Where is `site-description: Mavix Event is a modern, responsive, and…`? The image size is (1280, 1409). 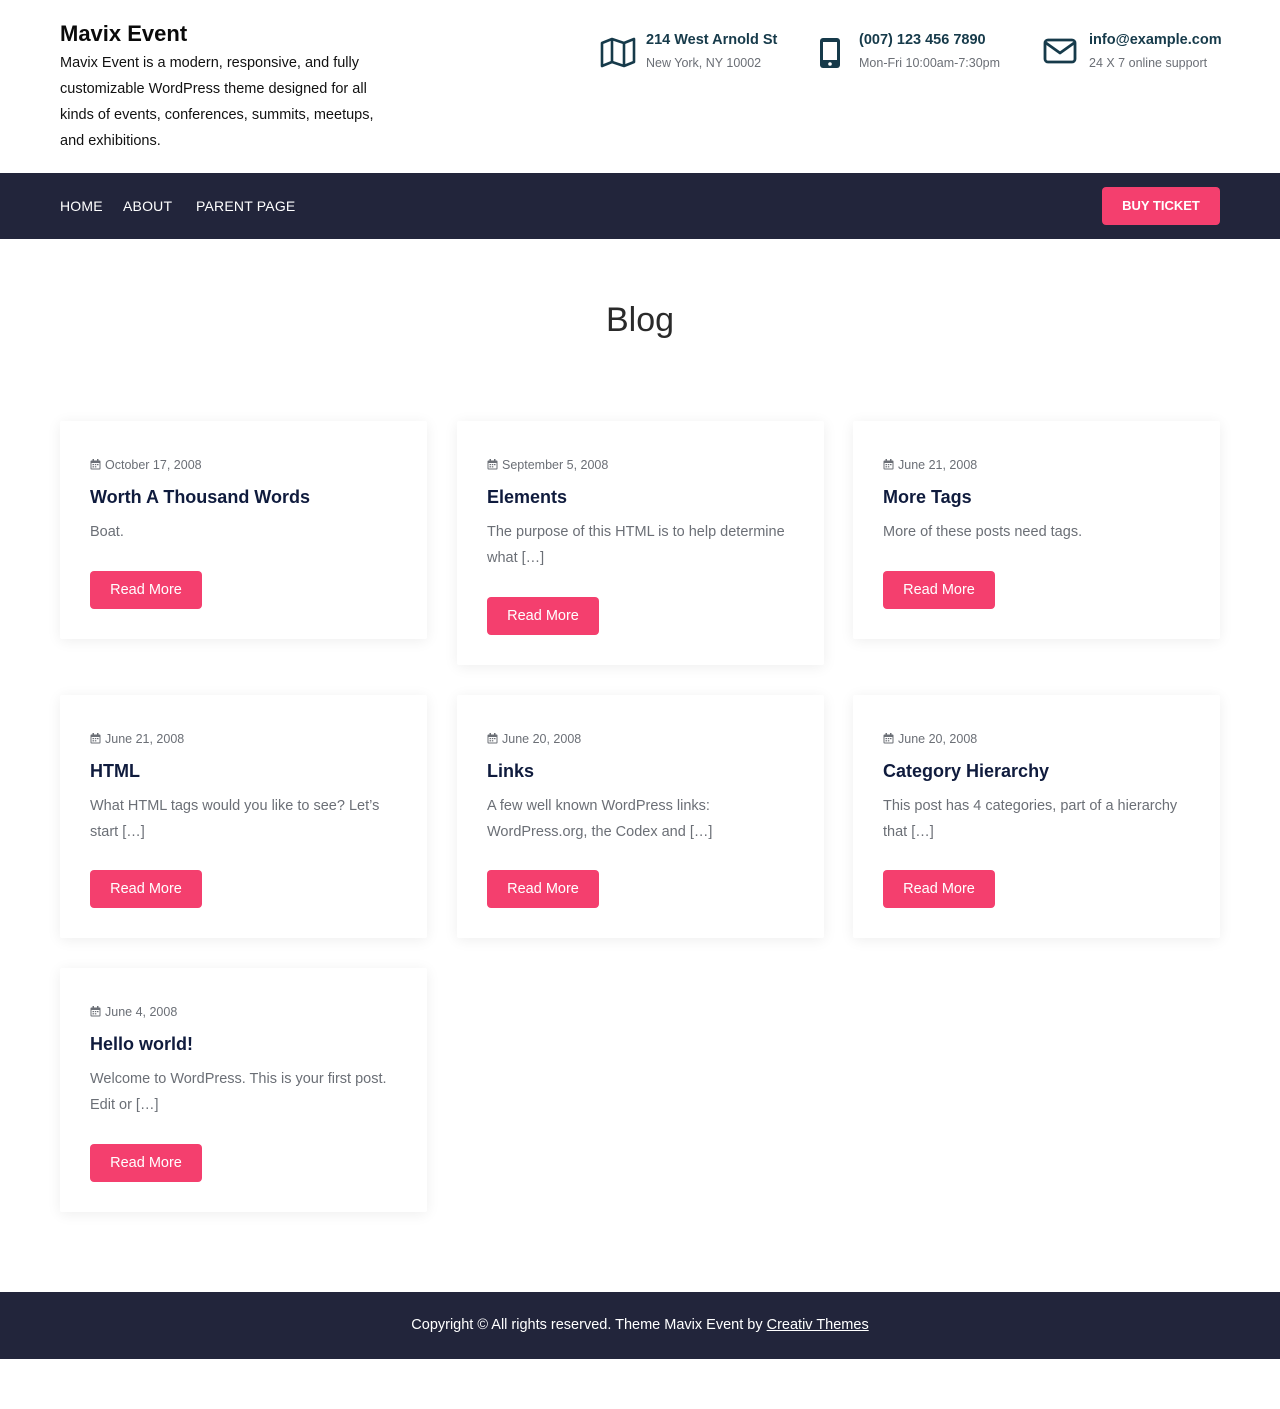 site-description: Mavix Event is a modern, responsive, and… is located at coordinates (217, 102).